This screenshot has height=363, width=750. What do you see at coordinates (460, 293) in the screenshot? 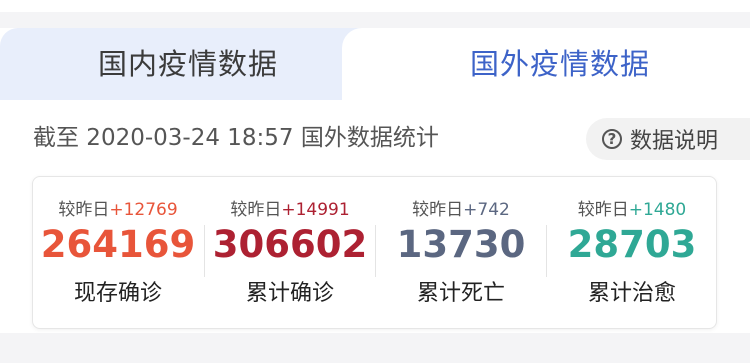
I see `stat-label: 累计死亡` at bounding box center [460, 293].